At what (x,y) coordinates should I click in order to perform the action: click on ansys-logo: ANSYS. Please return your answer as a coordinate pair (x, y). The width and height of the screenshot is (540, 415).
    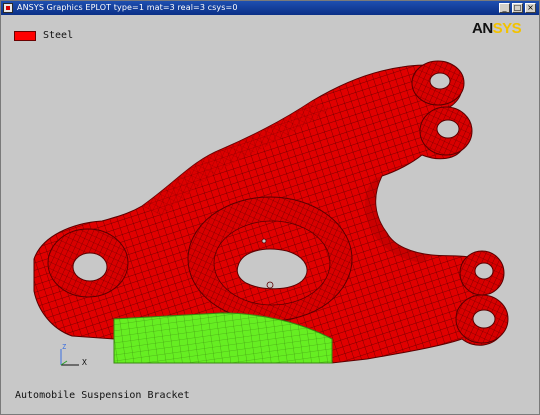
    Looking at the image, I should click on (497, 28).